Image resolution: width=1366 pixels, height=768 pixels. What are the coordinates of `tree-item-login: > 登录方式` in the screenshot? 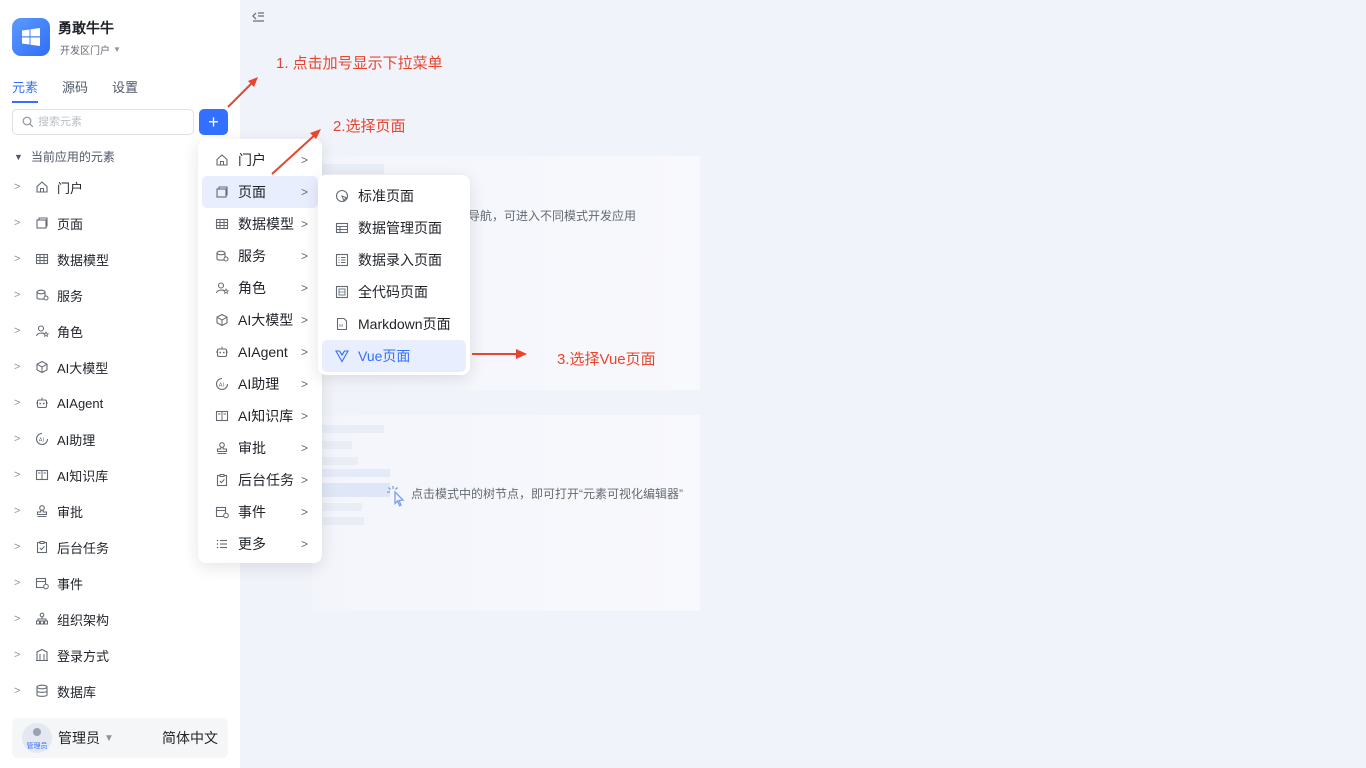 It's located at (120, 655).